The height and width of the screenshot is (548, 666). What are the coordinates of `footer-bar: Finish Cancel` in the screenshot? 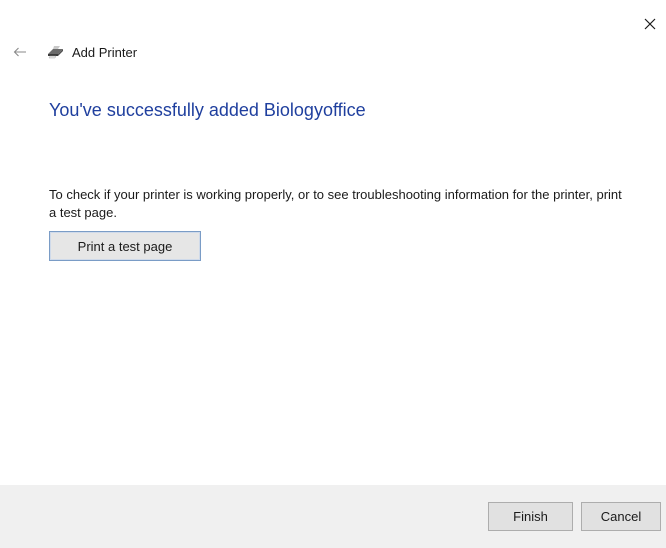 It's located at (333, 516).